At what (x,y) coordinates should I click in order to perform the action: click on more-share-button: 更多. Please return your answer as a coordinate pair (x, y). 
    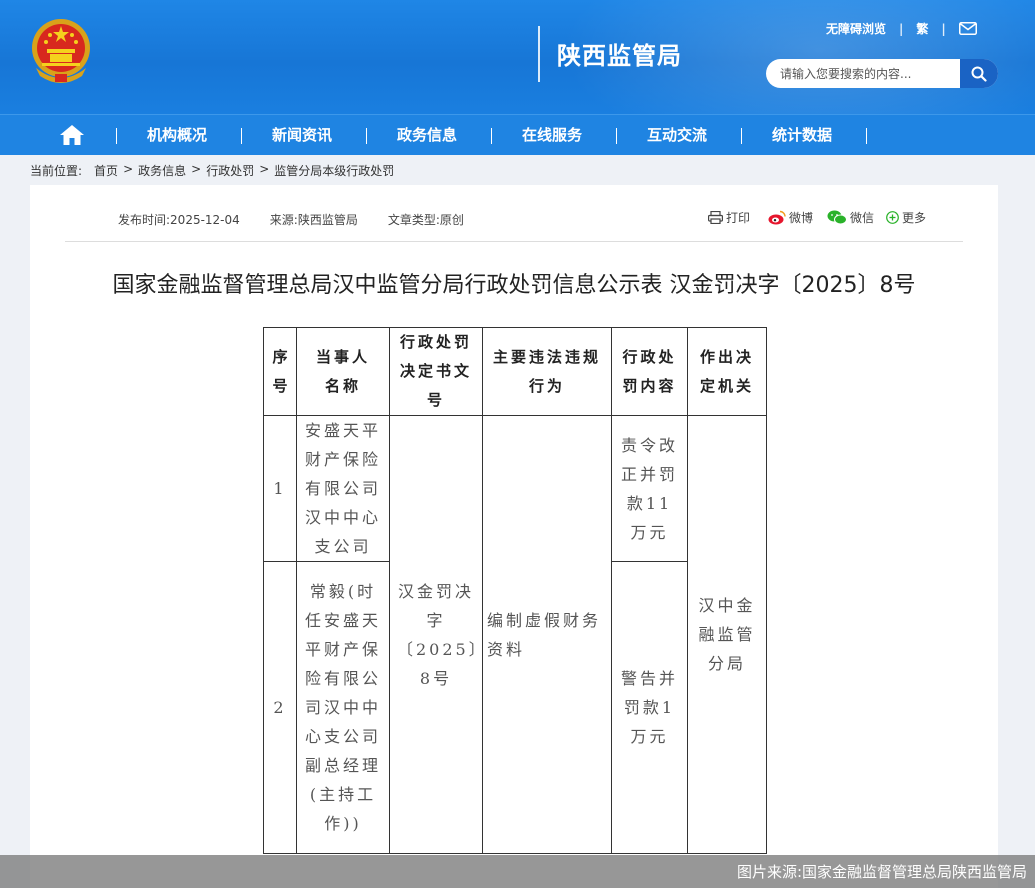
    Looking at the image, I should click on (906, 217).